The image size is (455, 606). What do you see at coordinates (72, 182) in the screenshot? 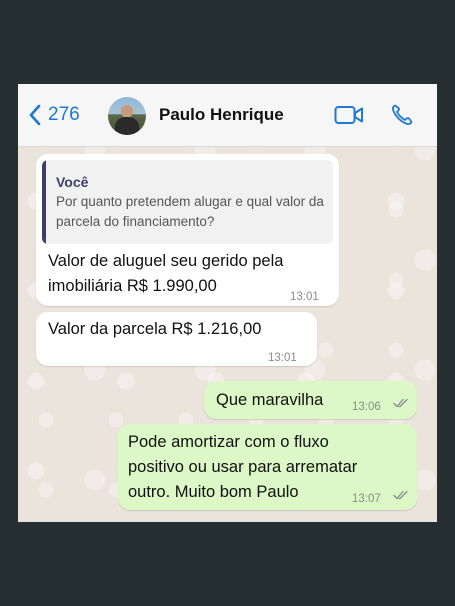
I see `quote-author: Você` at bounding box center [72, 182].